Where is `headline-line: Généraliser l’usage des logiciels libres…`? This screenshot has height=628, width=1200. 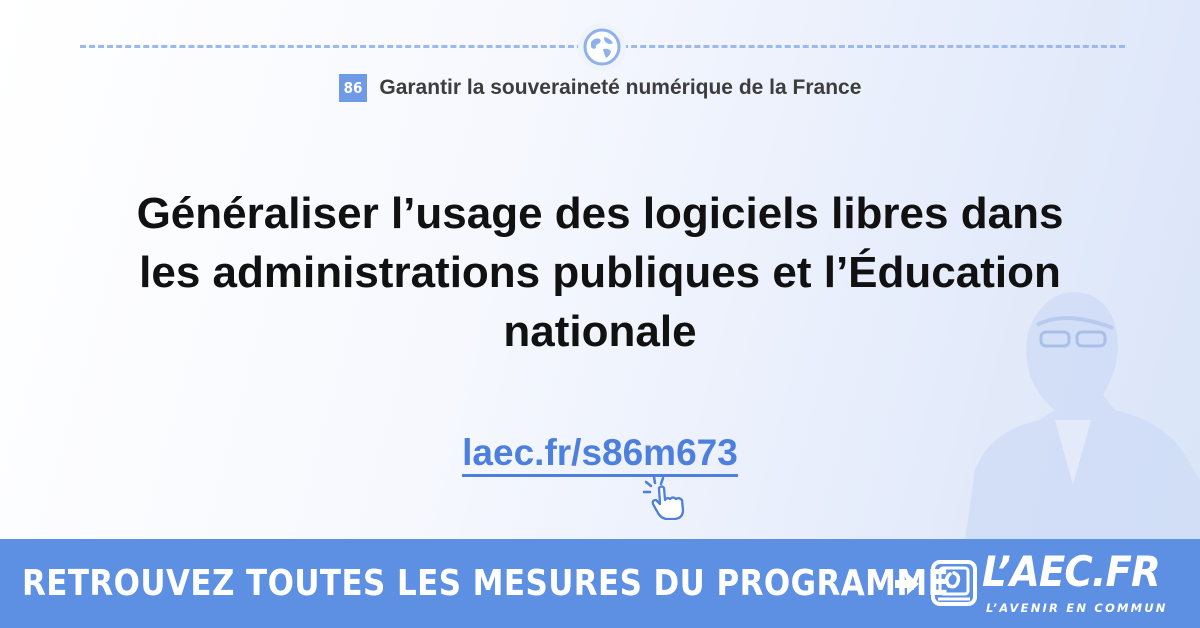
headline-line: Généraliser l’usage des logiciels libres… is located at coordinates (600, 213).